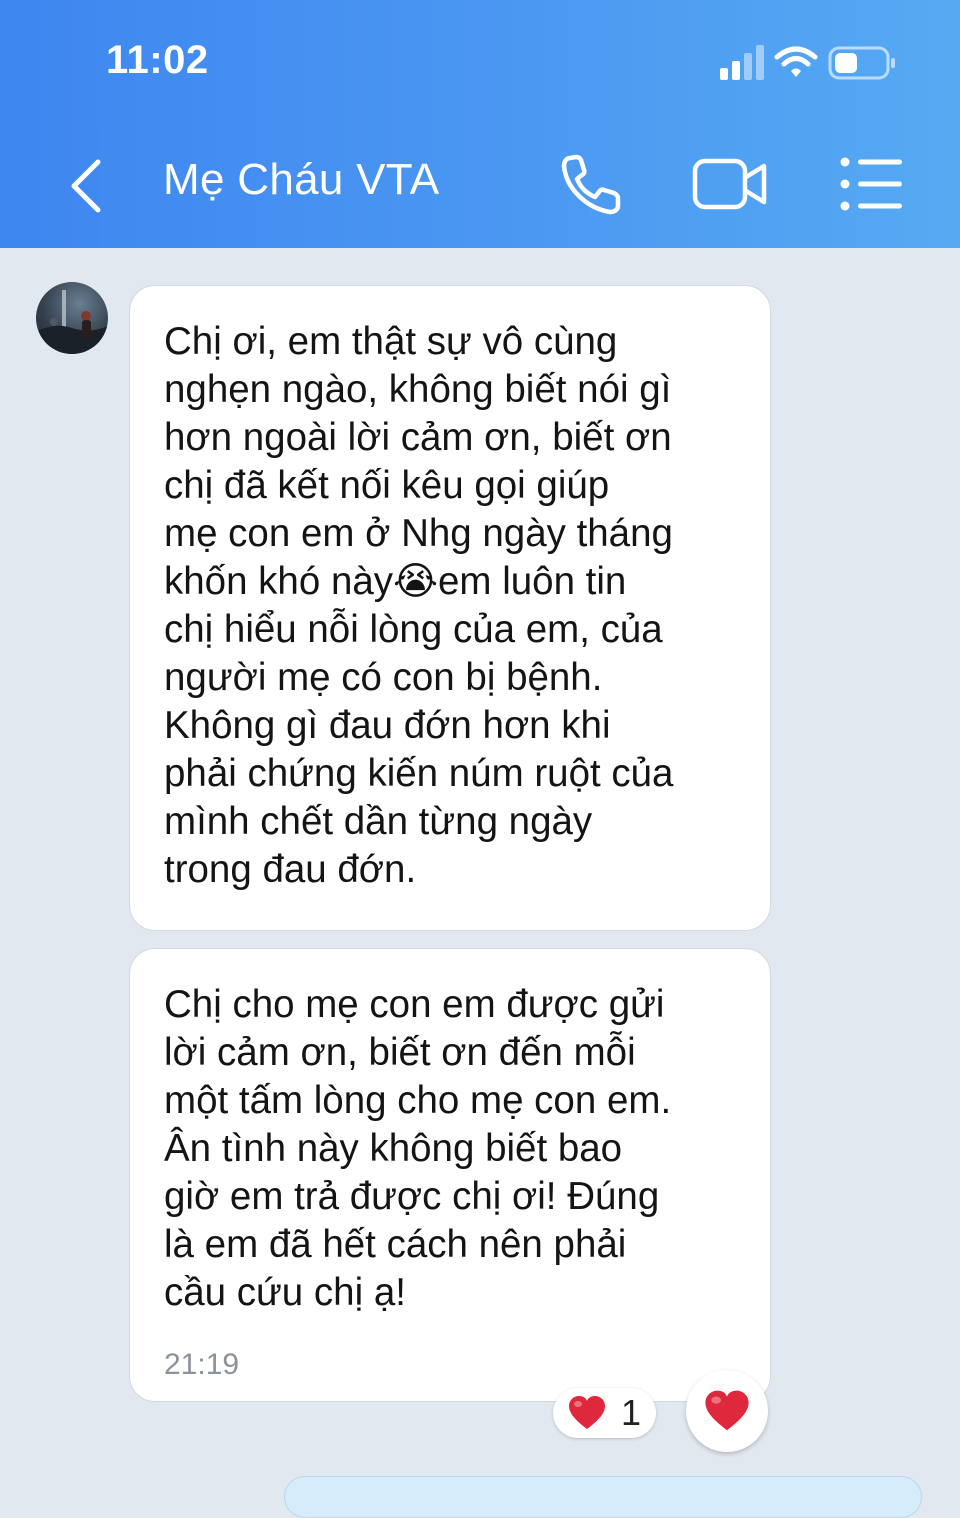 The image size is (960, 1518). Describe the element at coordinates (603, 1497) in the screenshot. I see `message-bubble-outgoing` at that location.